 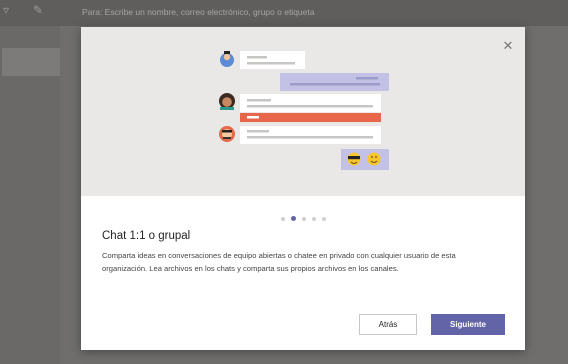 What do you see at coordinates (31, 62) in the screenshot?
I see `chat-list-item` at bounding box center [31, 62].